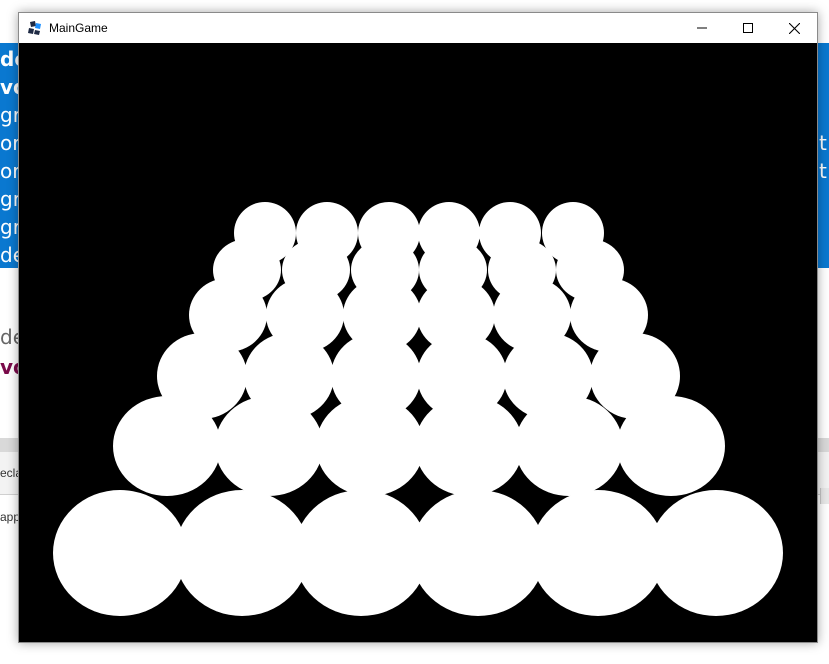 The height and width of the screenshot is (664, 829). Describe the element at coordinates (418, 28) in the screenshot. I see `window-titlebar: MainGame` at that location.